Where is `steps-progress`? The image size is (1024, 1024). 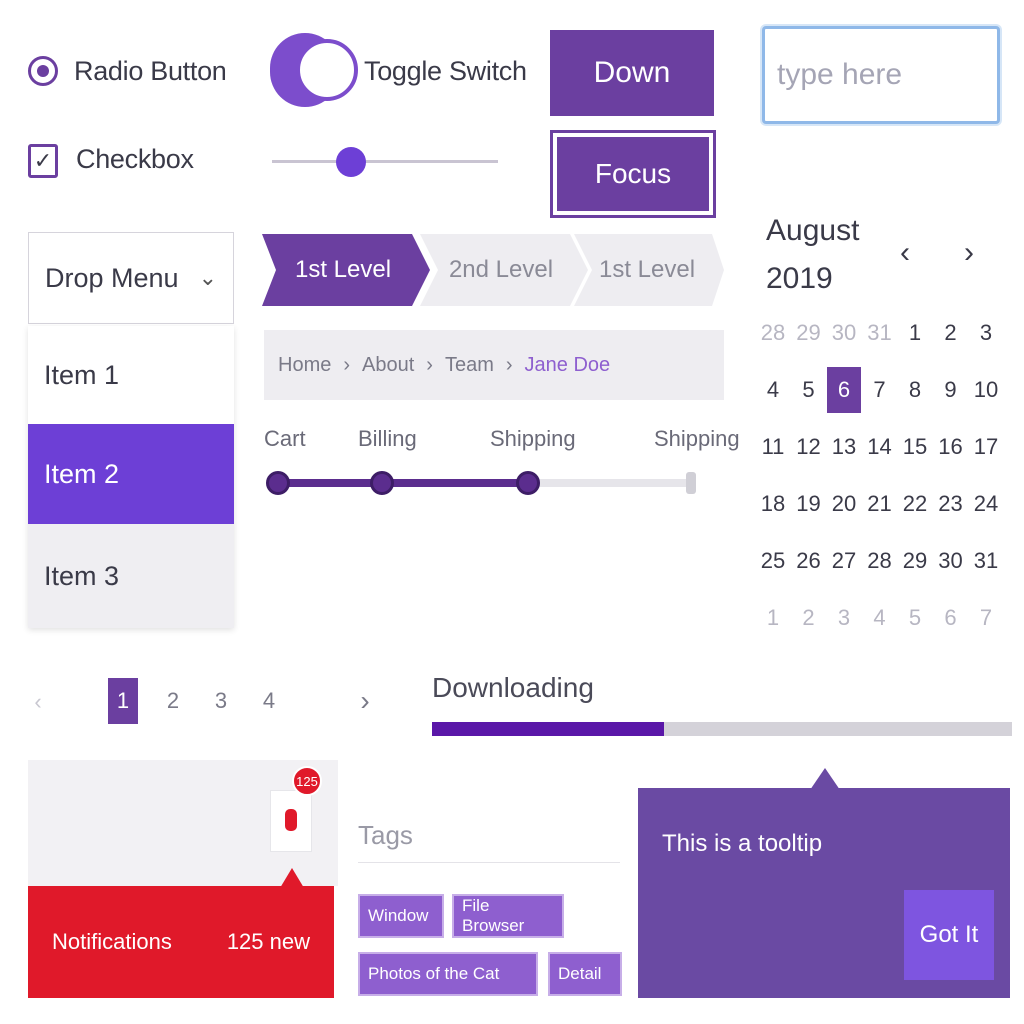 steps-progress is located at coordinates (404, 483).